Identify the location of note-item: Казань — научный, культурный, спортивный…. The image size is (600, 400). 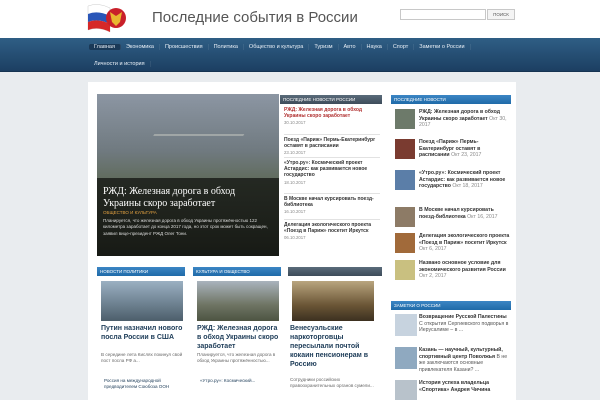
(453, 361).